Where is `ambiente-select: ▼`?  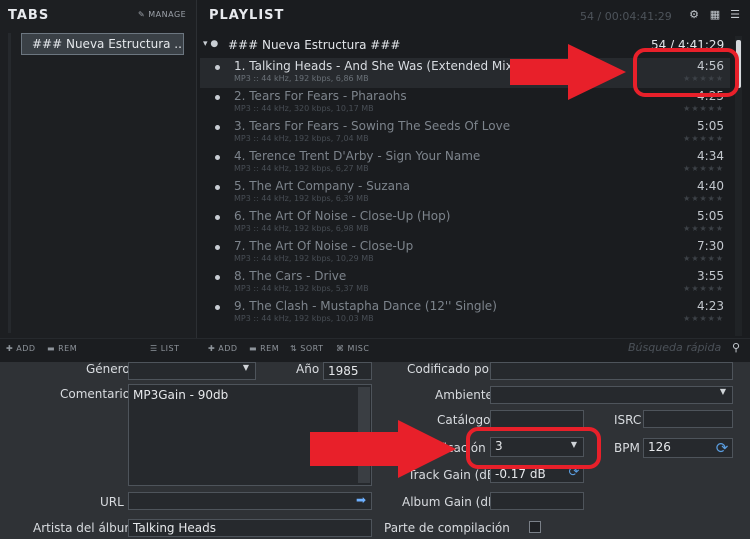 ambiente-select: ▼ is located at coordinates (611, 395).